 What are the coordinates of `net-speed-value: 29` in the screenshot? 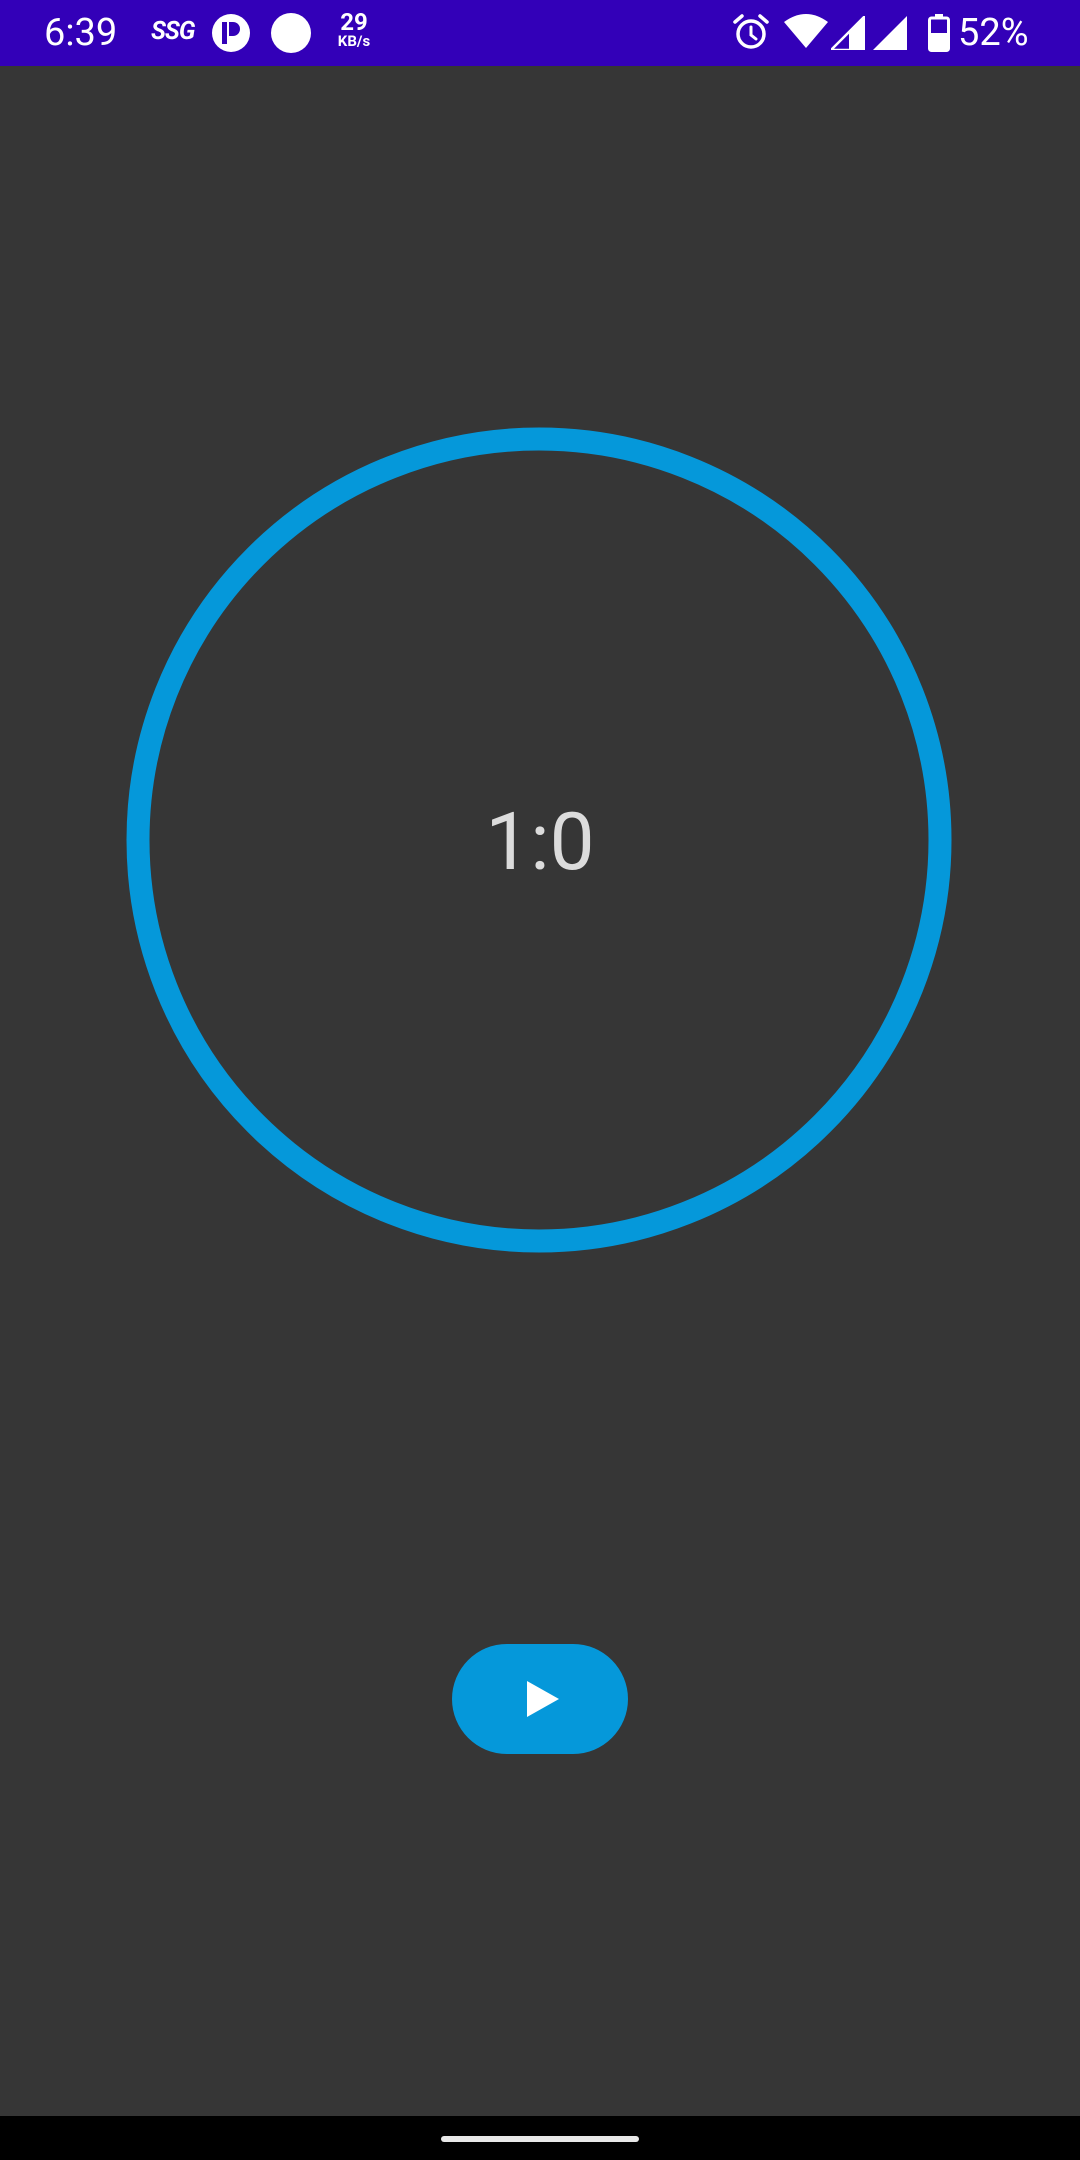 It's located at (354, 22).